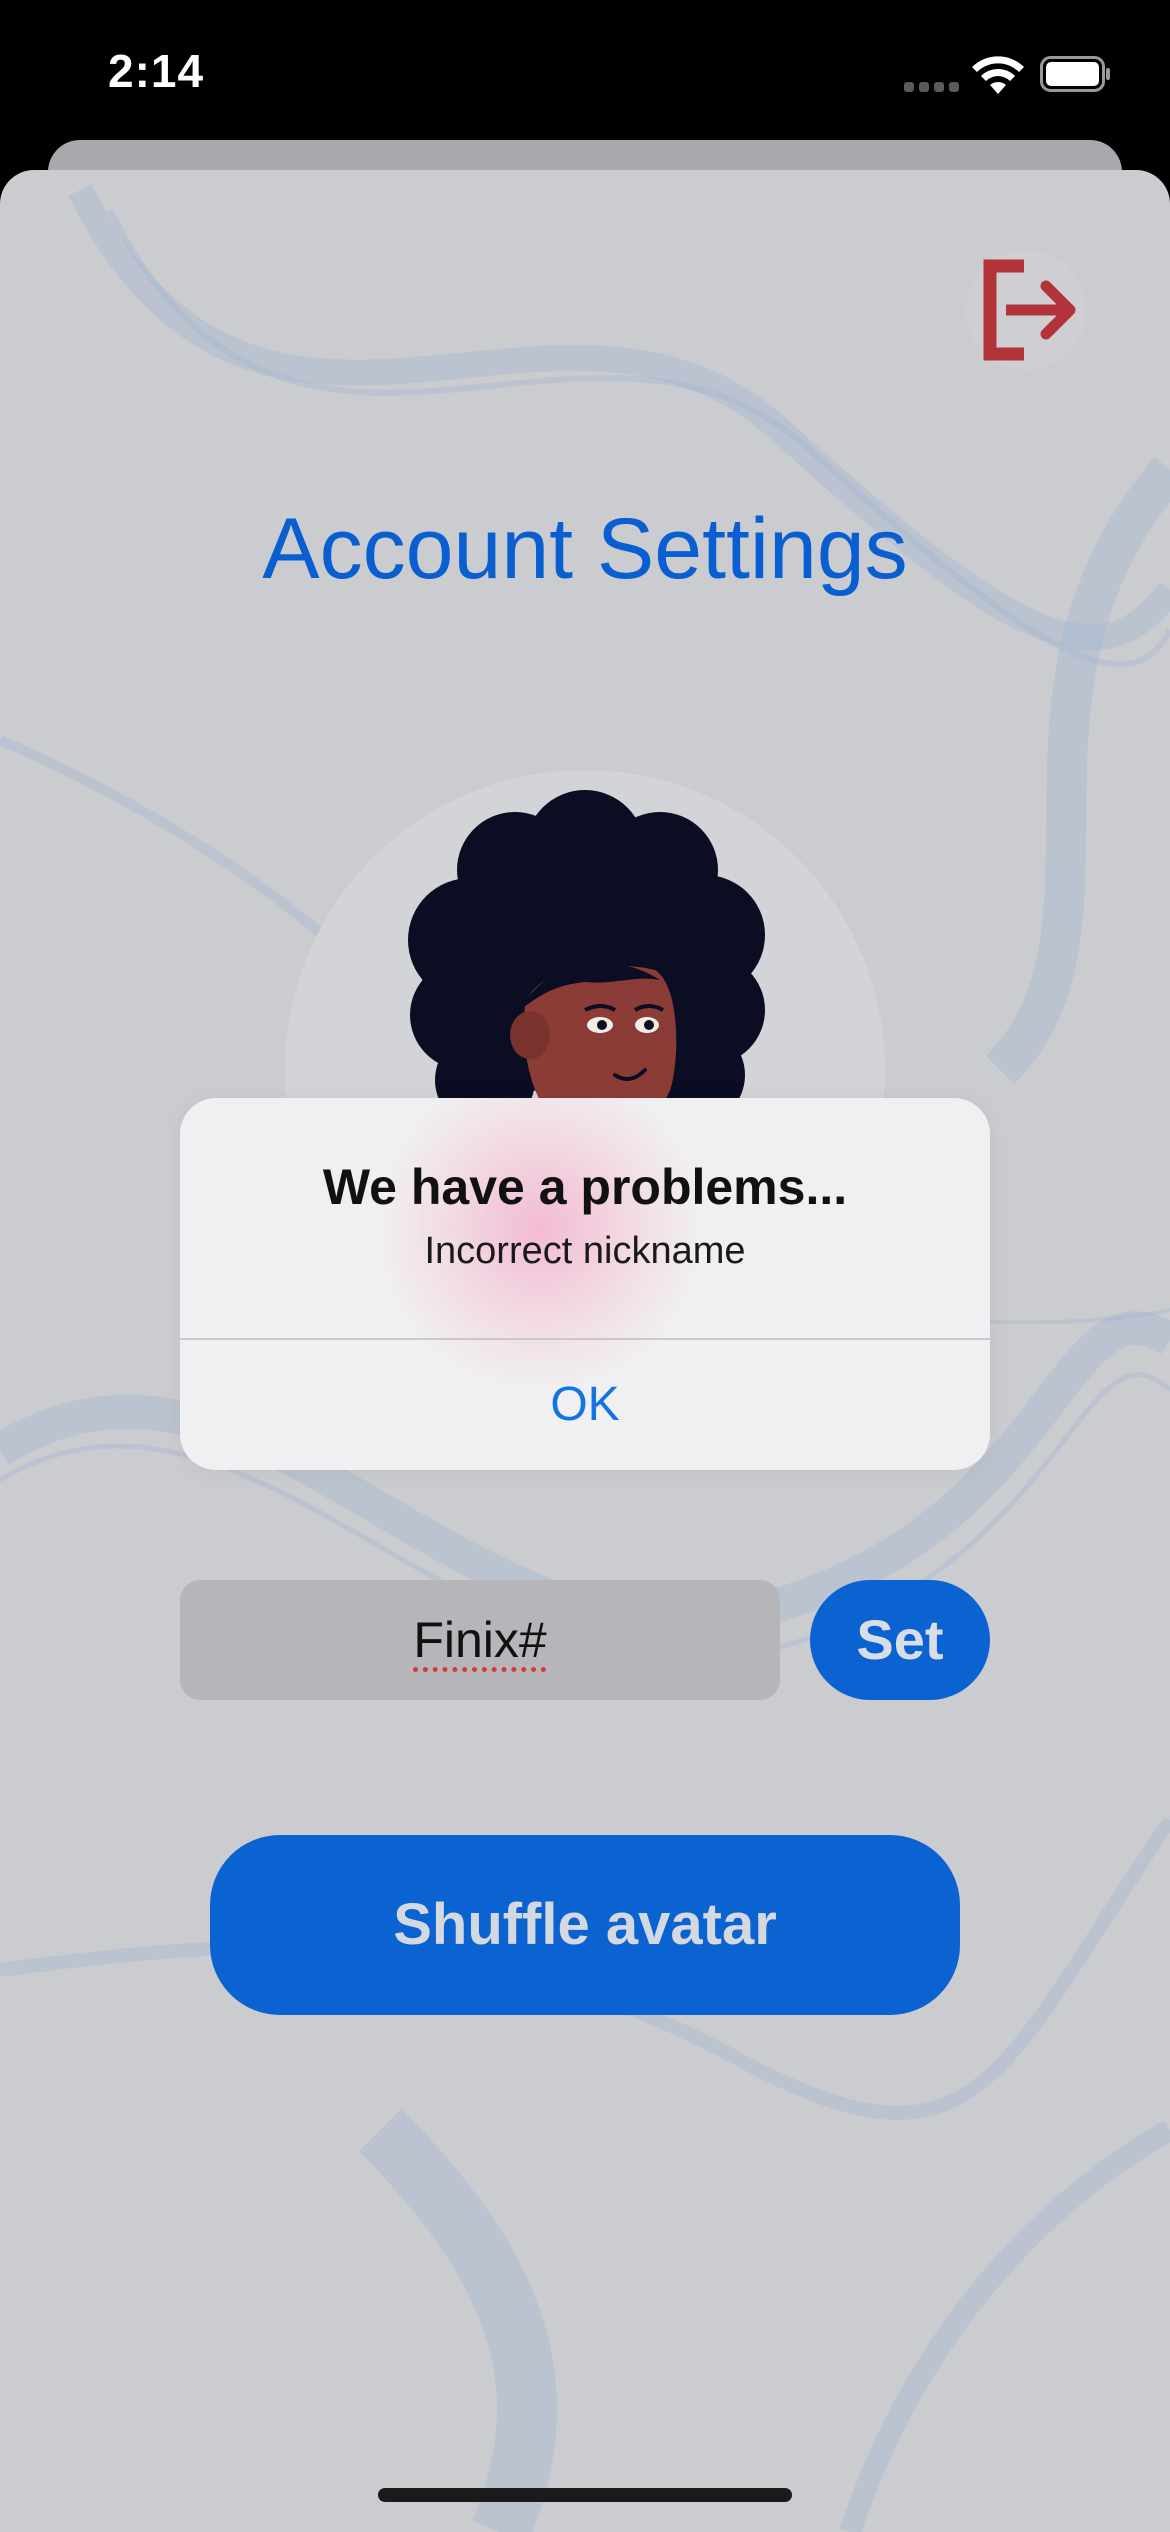 The image size is (1170, 2532). What do you see at coordinates (585, 1251) in the screenshot?
I see `alert-message: Incorrect nickname` at bounding box center [585, 1251].